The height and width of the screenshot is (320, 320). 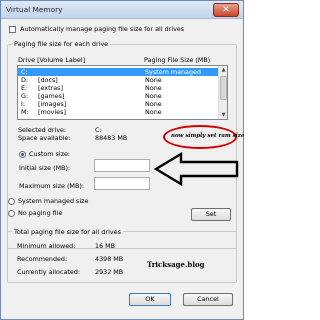 I want to click on custom-size-radio, so click(x=22, y=154).